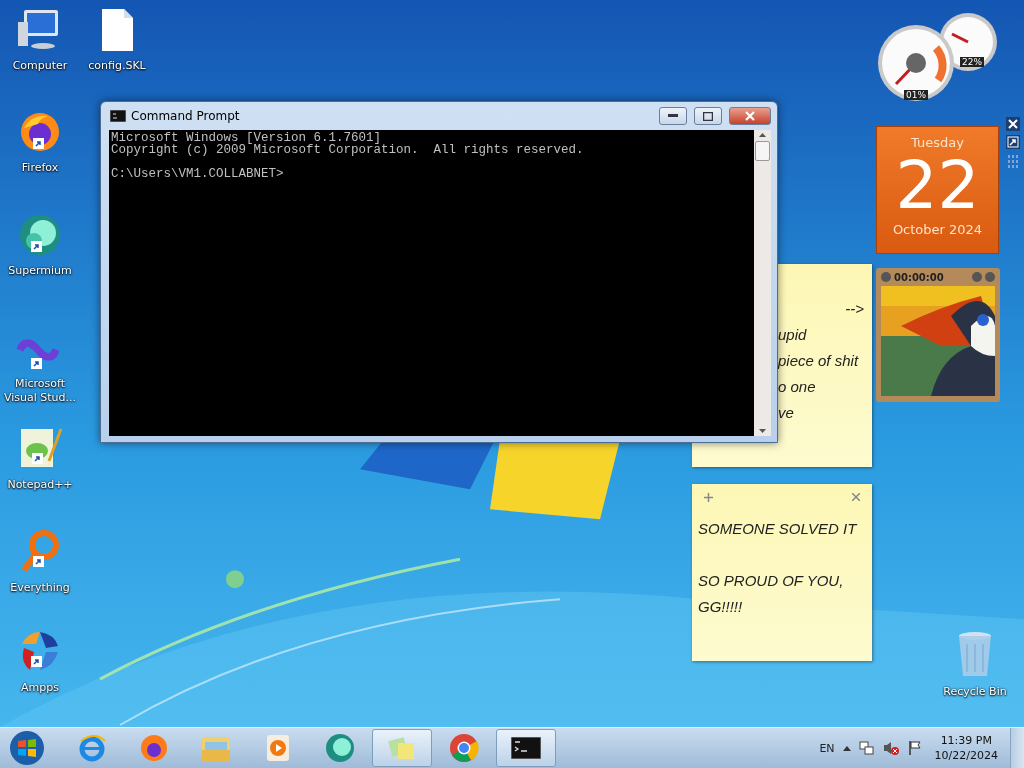  Describe the element at coordinates (1017, 748) in the screenshot. I see `show-desktop-button` at that location.